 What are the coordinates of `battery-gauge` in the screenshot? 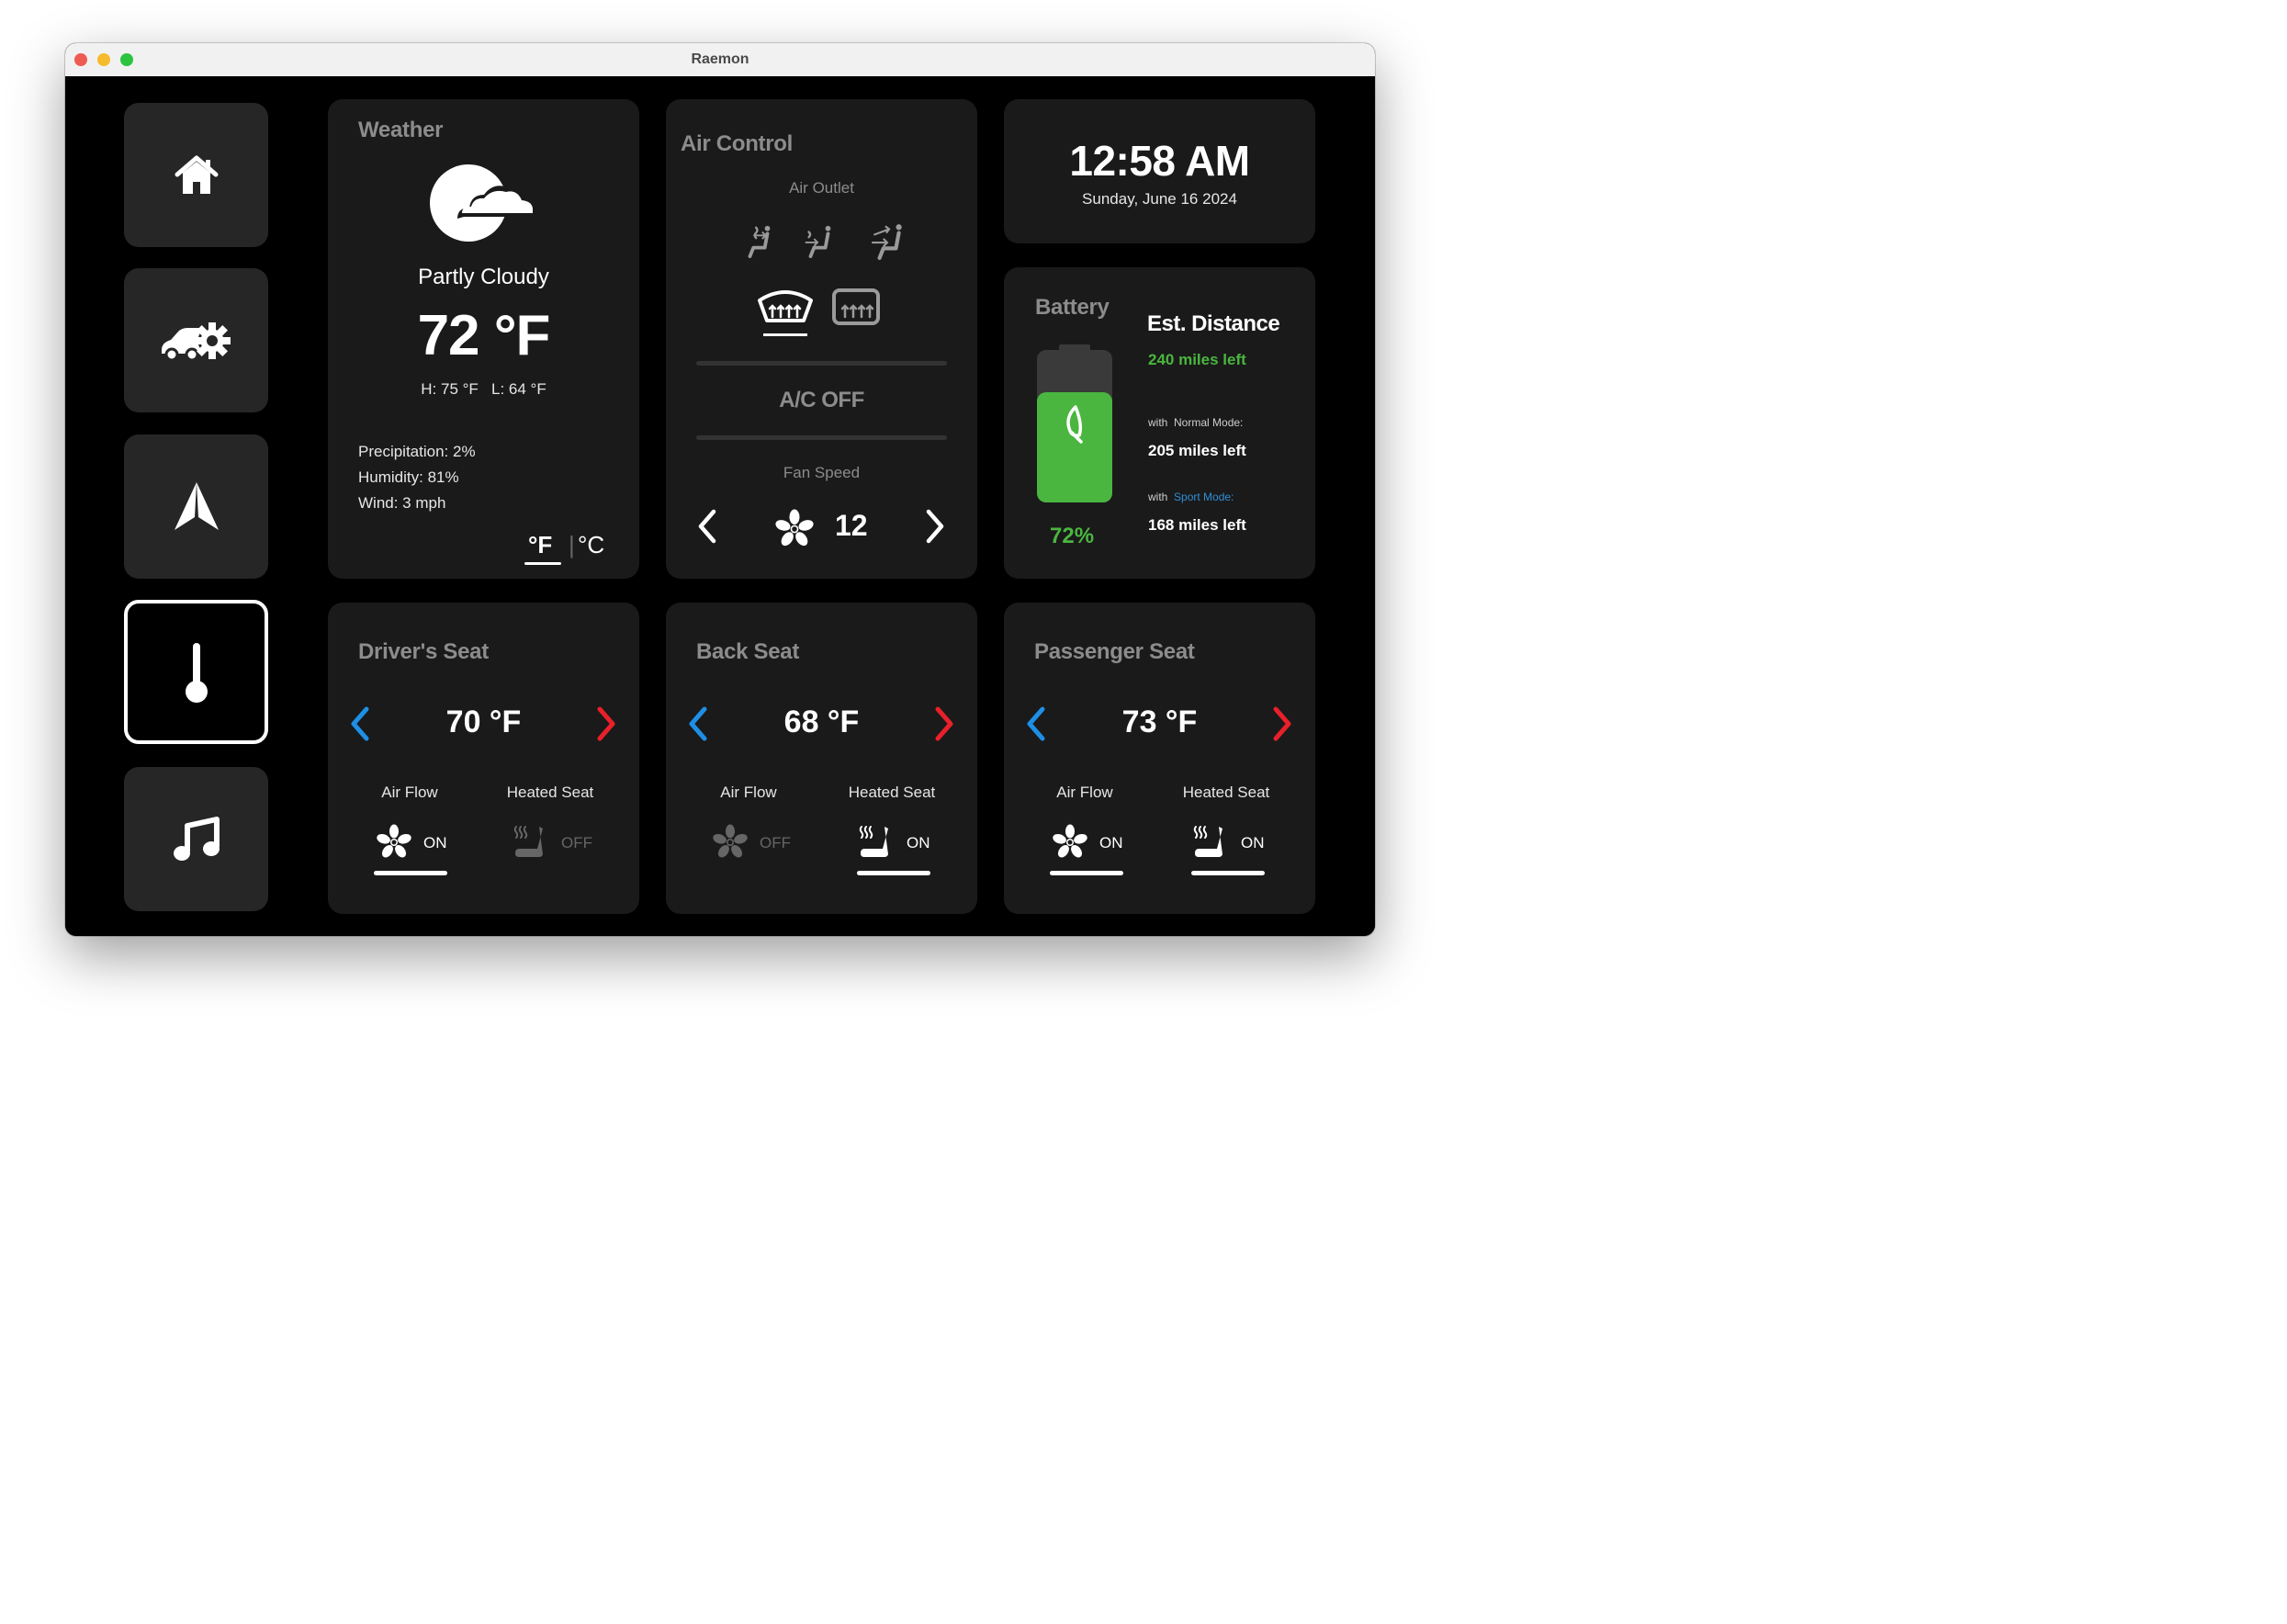 It's located at (1074, 423).